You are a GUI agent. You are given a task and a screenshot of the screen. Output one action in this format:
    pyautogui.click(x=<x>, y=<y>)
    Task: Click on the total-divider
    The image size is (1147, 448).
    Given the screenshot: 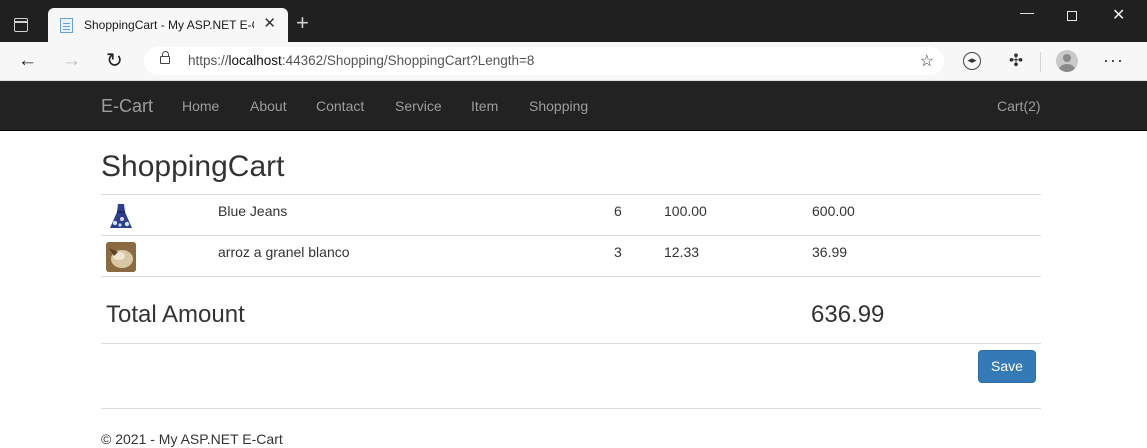 What is the action you would take?
    pyautogui.click(x=571, y=343)
    